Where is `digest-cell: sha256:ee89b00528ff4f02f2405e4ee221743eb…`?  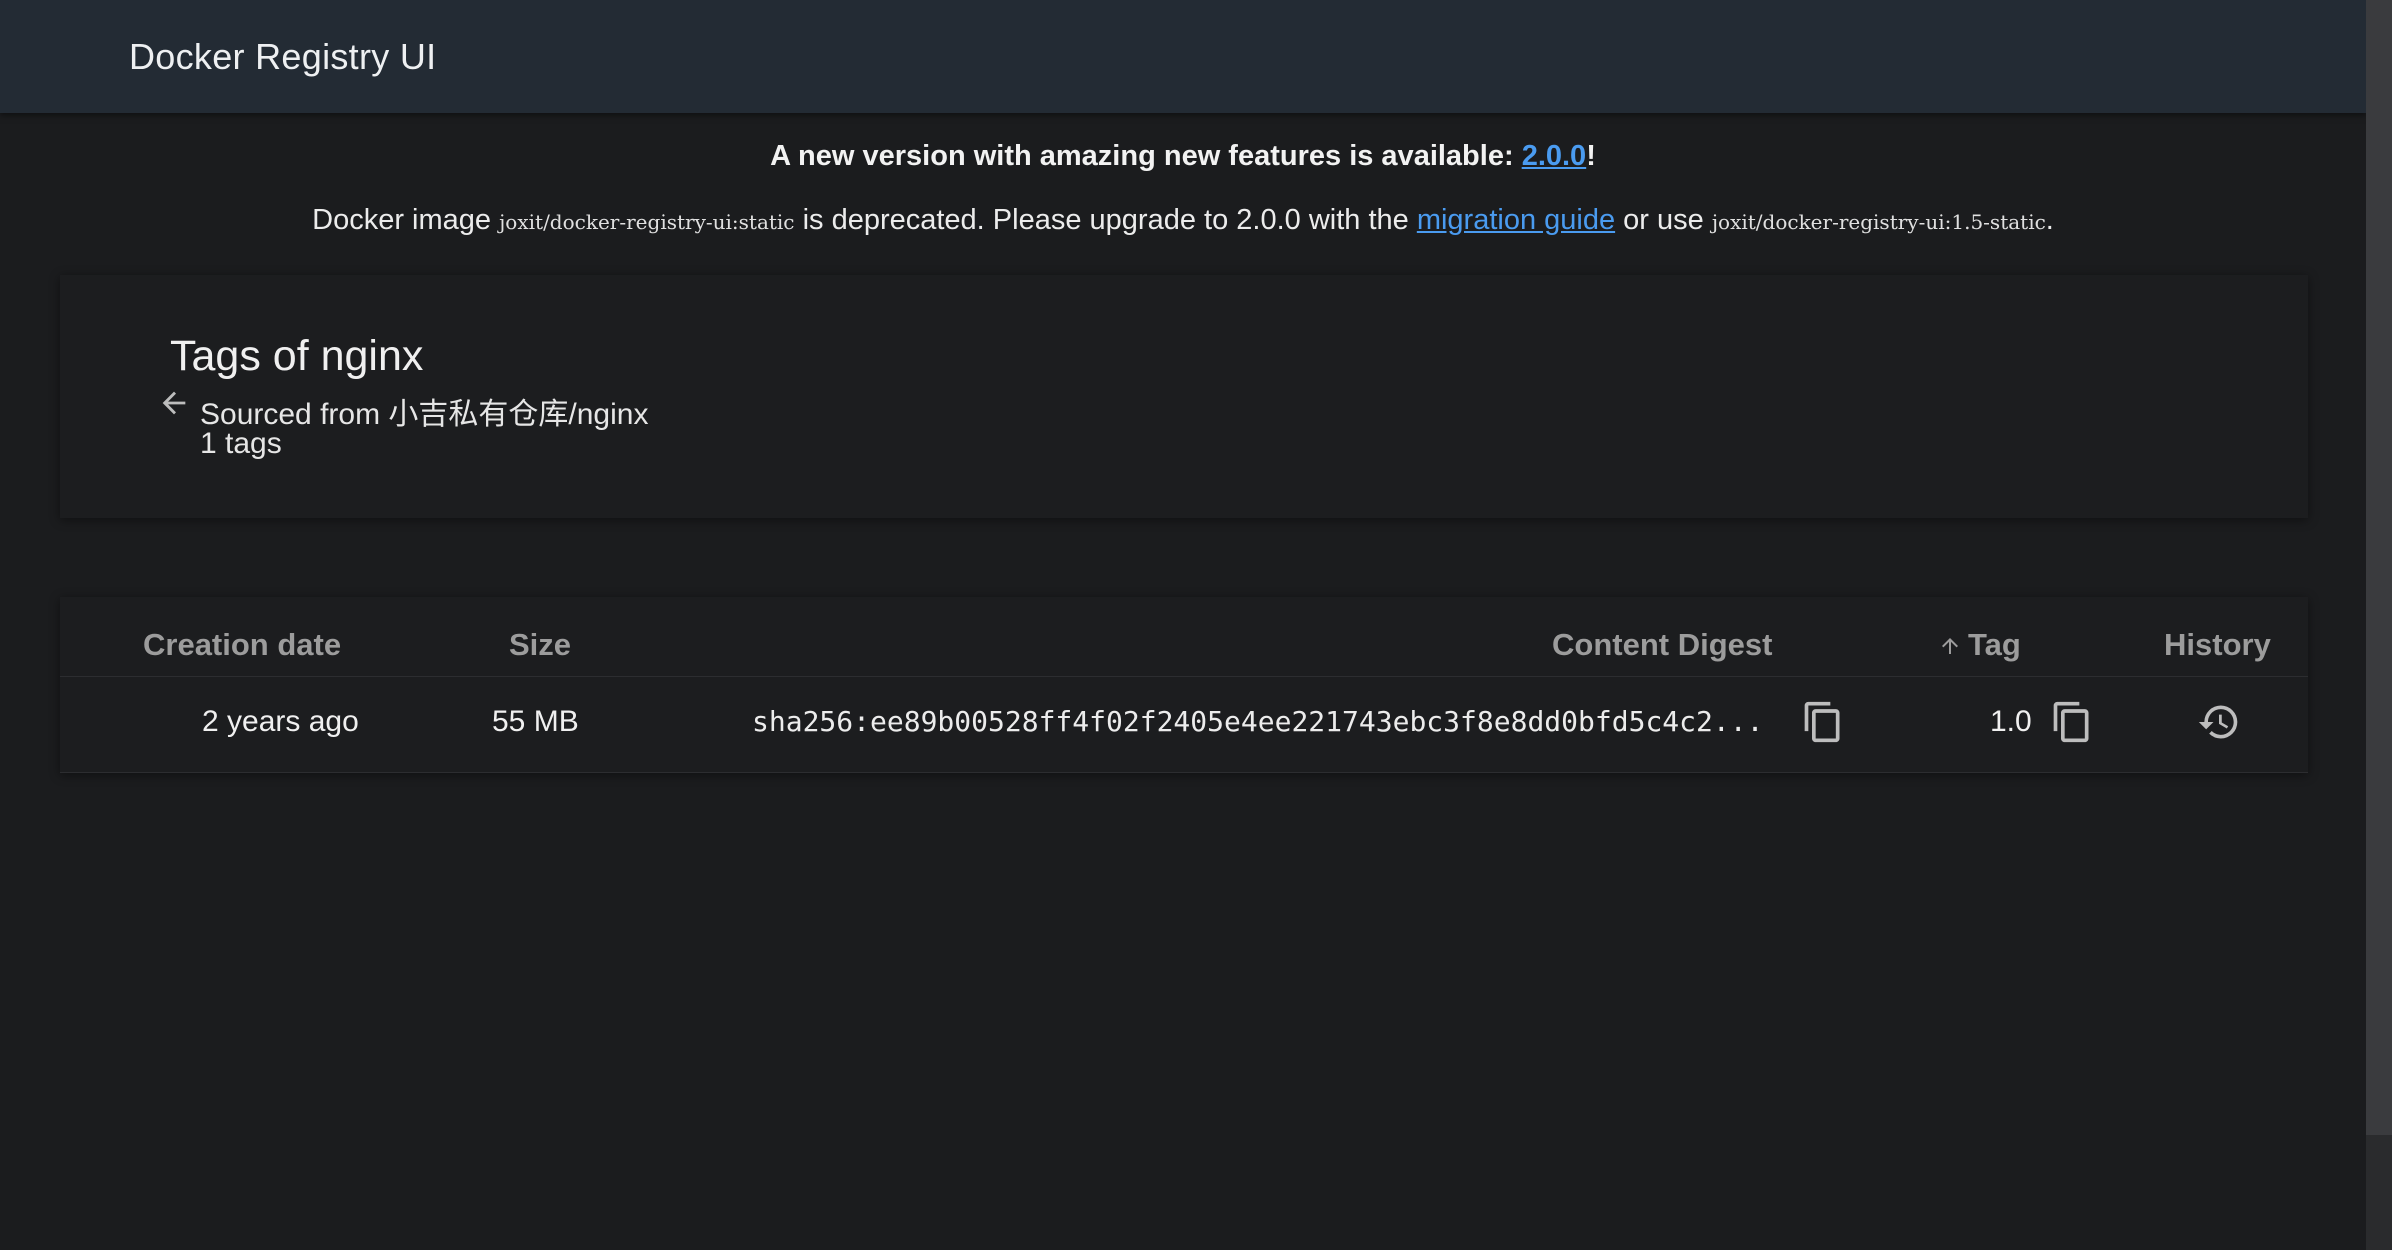
digest-cell: sha256:ee89b00528ff4f02f2405e4ee221743eb… is located at coordinates (1258, 721).